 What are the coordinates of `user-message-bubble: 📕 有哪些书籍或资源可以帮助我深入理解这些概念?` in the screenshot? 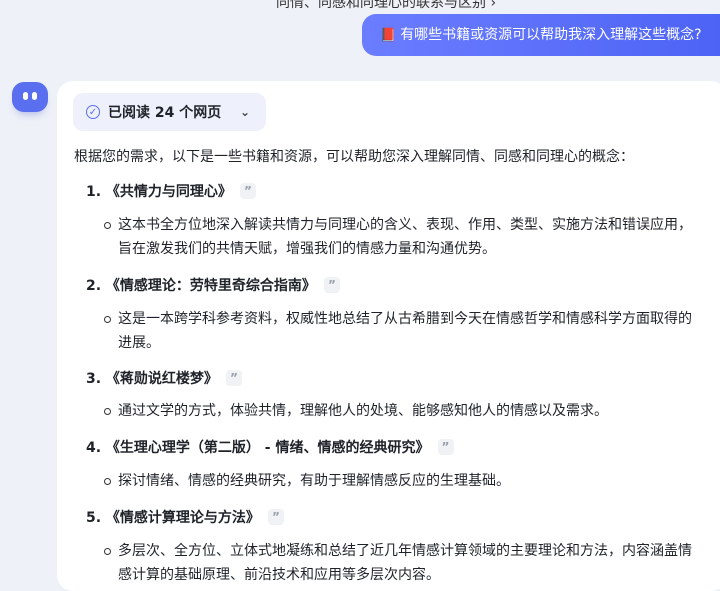 It's located at (541, 35).